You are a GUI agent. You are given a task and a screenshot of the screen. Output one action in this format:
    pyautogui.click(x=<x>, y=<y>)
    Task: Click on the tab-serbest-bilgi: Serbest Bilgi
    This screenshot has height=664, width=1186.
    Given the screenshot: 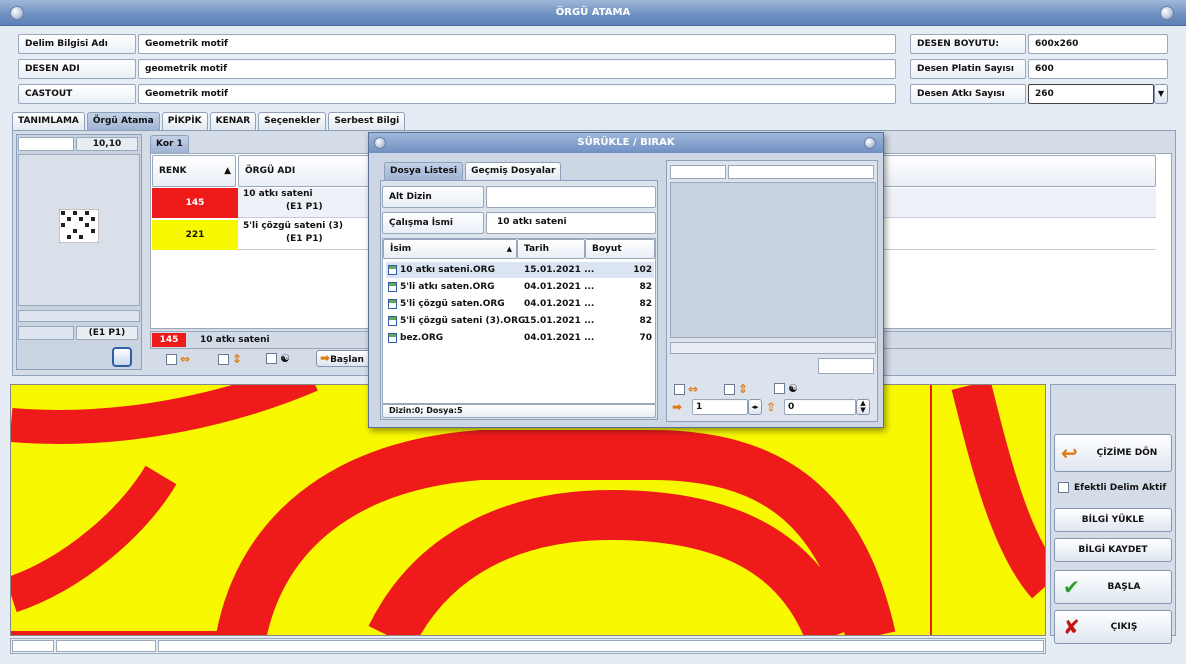 What is the action you would take?
    pyautogui.click(x=367, y=121)
    